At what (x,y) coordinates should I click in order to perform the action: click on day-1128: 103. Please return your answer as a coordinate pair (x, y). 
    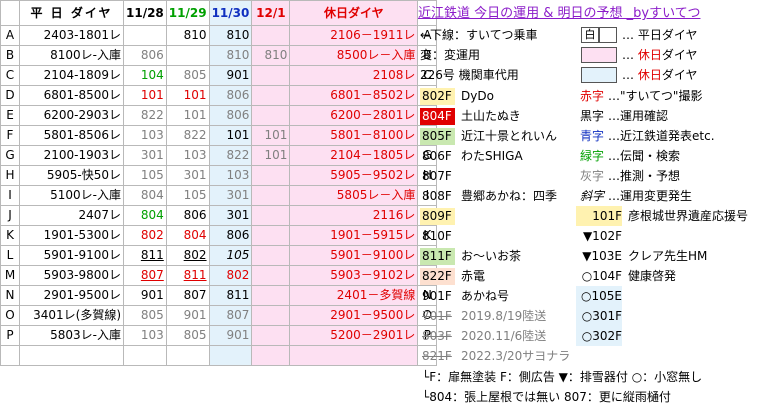
    Looking at the image, I should click on (145, 335).